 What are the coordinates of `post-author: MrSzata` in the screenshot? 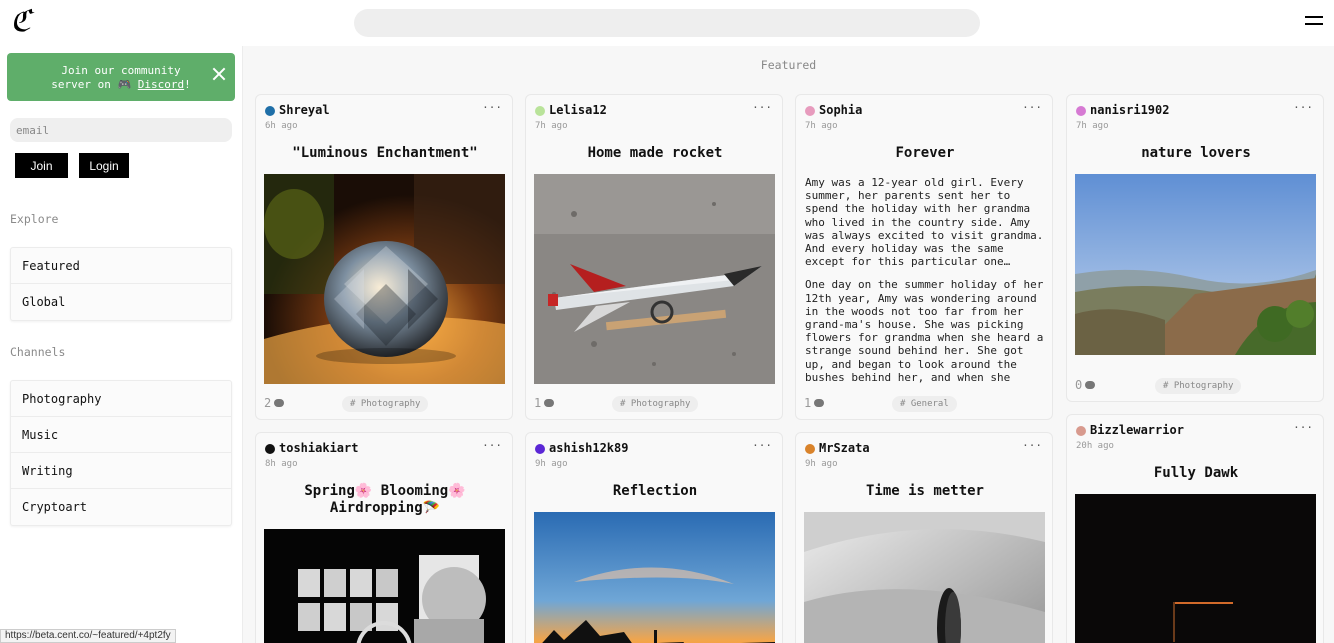 It's located at (844, 448).